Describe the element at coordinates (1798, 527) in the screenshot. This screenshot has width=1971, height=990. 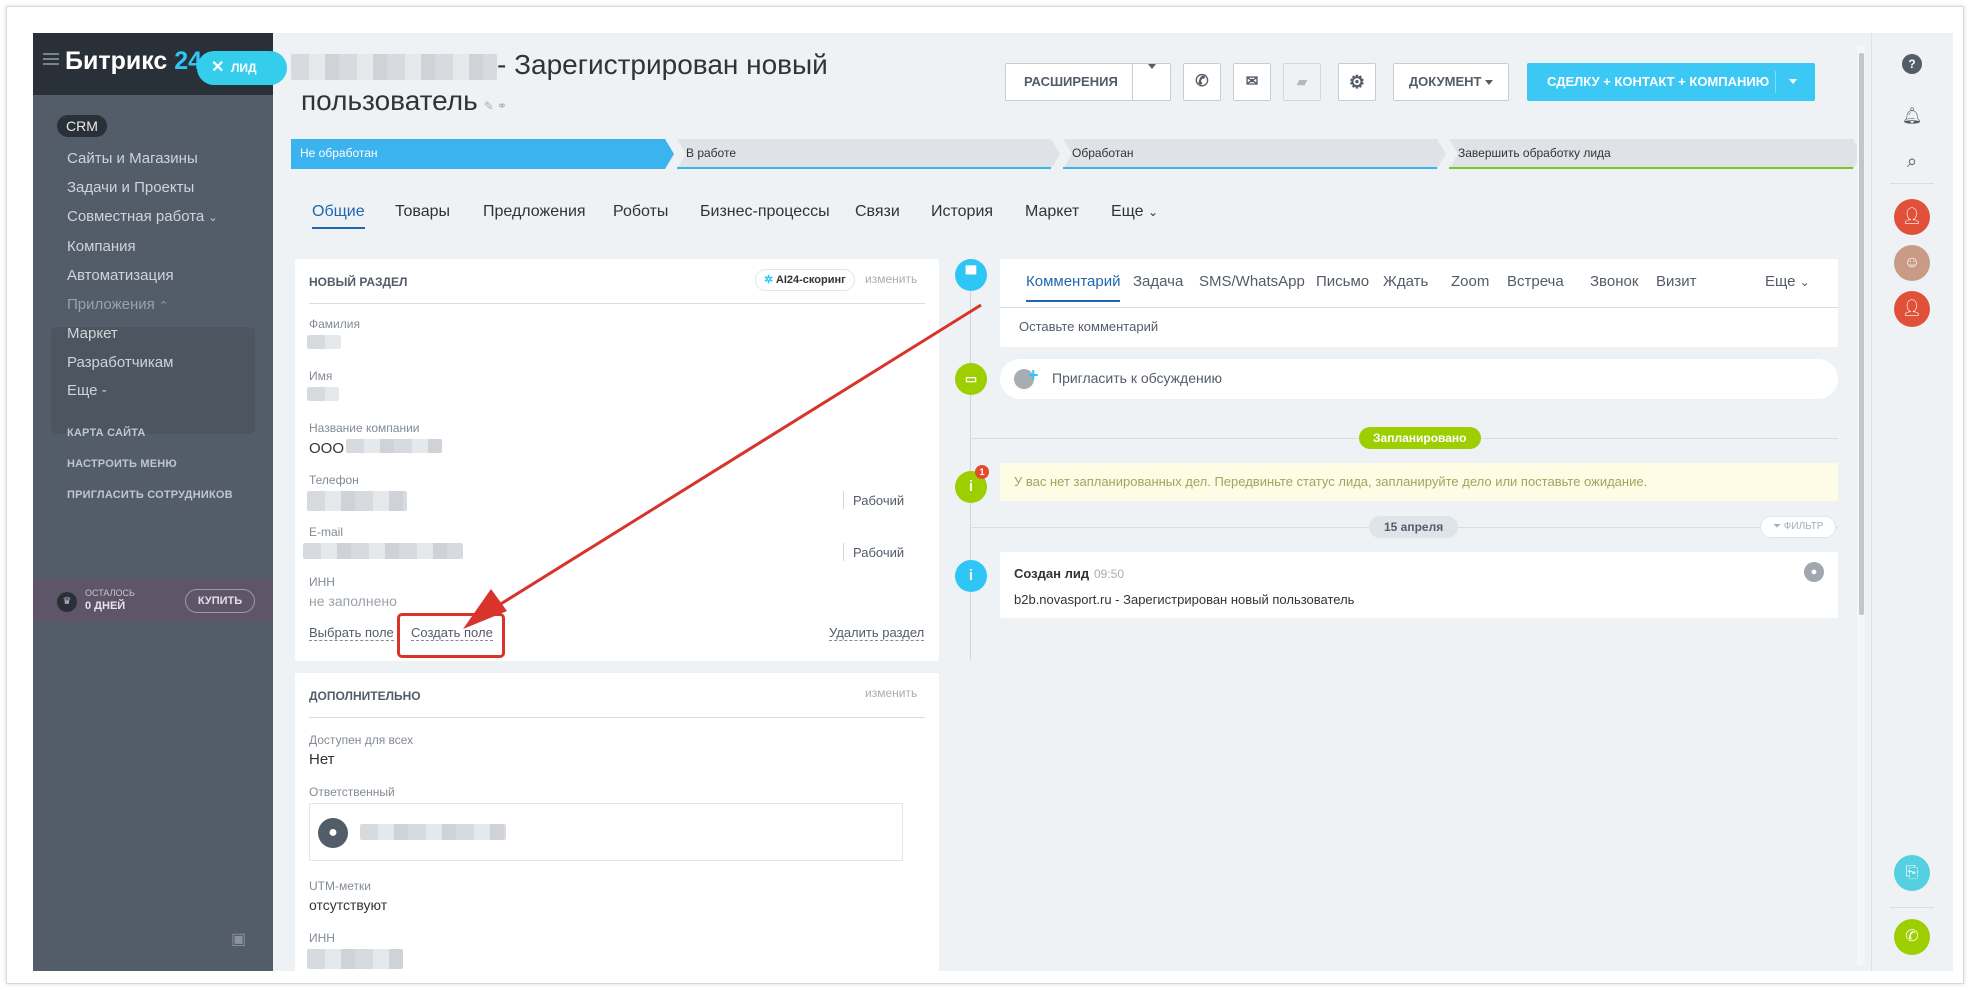
I see `filter-button: ⏷ ФИЛЬТР` at that location.